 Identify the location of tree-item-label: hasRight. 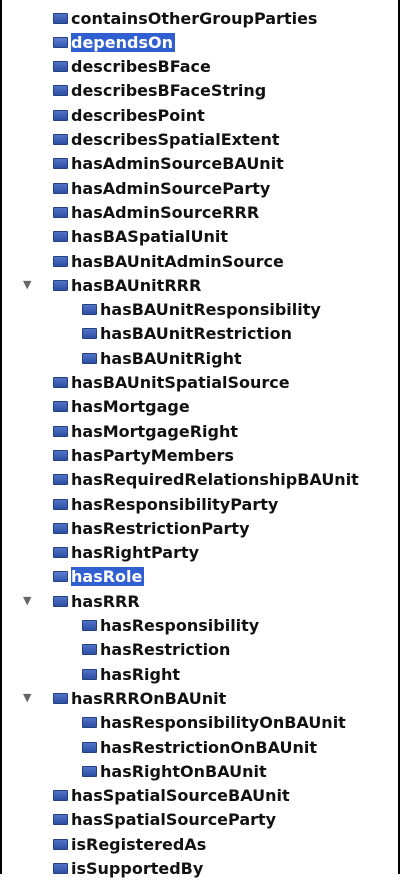
(140, 674).